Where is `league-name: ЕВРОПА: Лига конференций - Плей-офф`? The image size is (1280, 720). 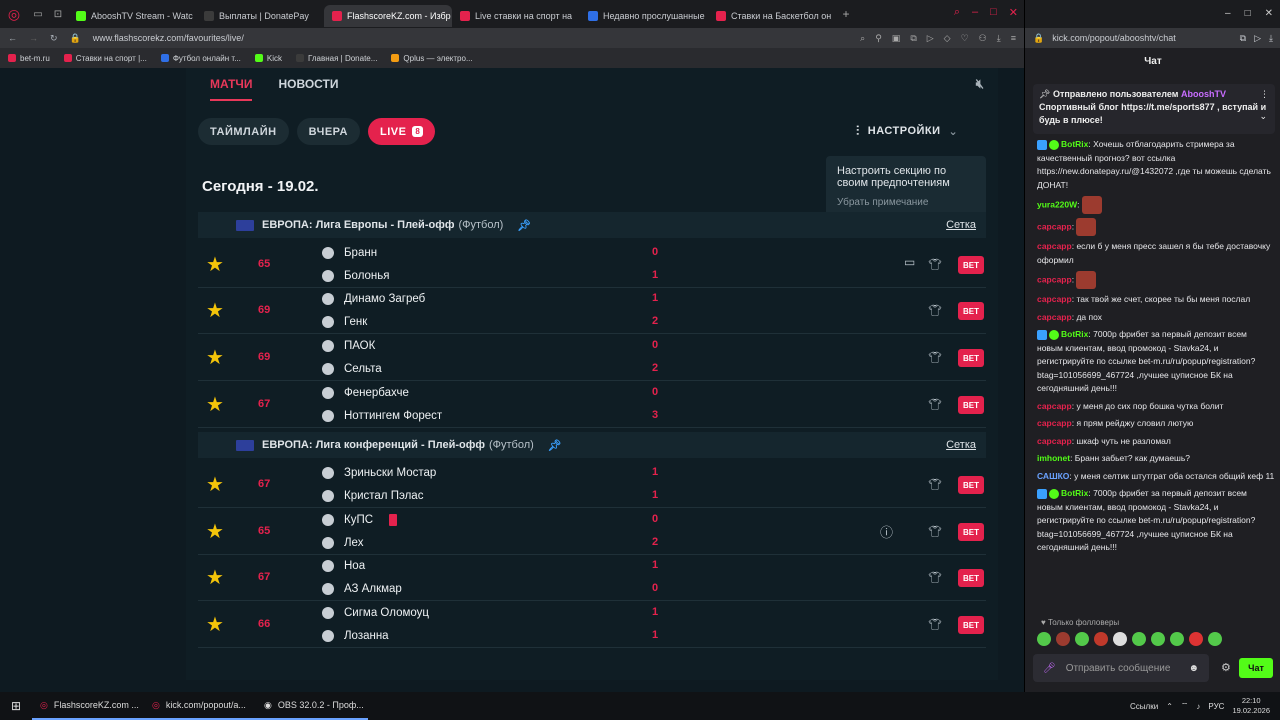 league-name: ЕВРОПА: Лига конференций - Плей-офф is located at coordinates (373, 445).